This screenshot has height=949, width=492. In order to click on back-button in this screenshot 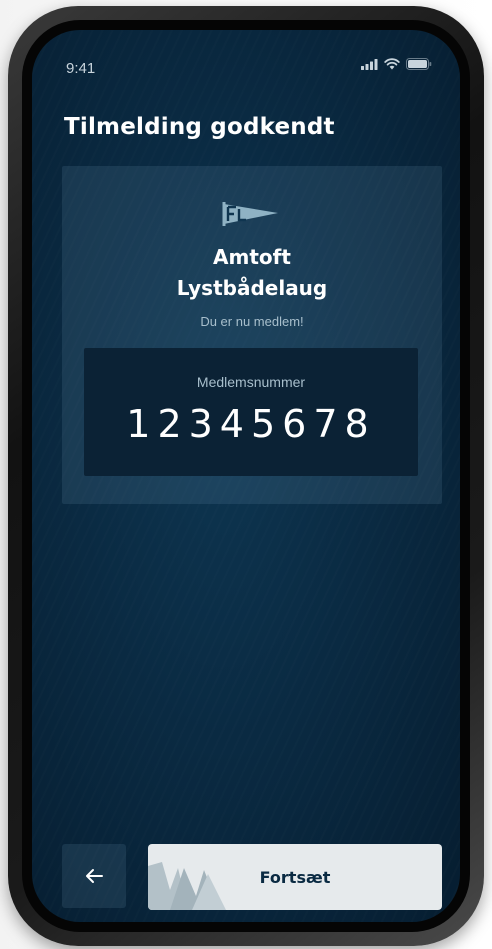, I will do `click(94, 876)`.